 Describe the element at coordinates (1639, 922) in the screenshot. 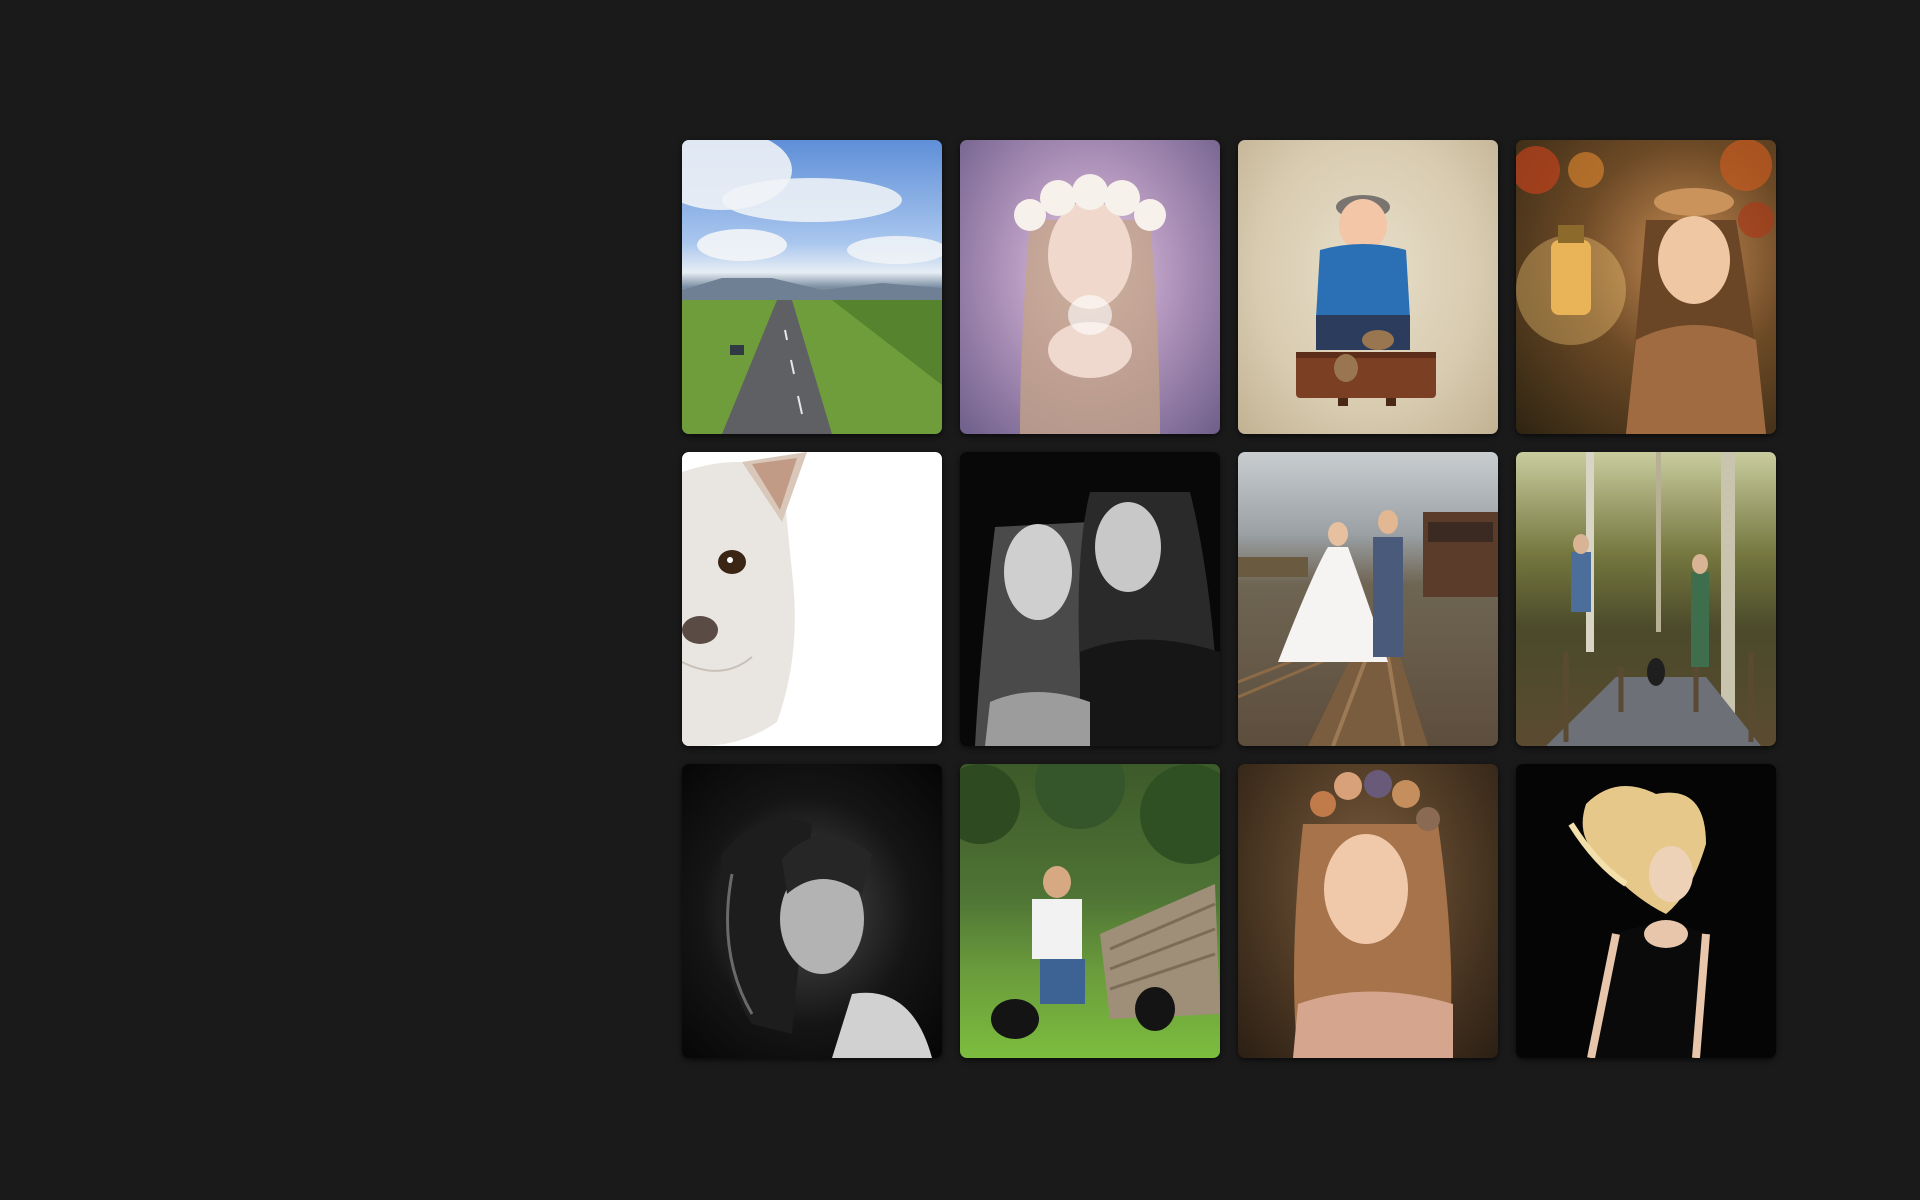

I see `photo-woman-hair-flip-image` at that location.